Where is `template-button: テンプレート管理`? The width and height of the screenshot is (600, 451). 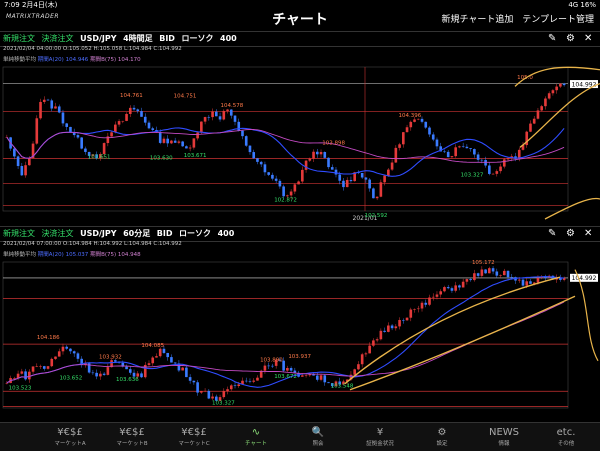 template-button: テンプレート管理 is located at coordinates (558, 20).